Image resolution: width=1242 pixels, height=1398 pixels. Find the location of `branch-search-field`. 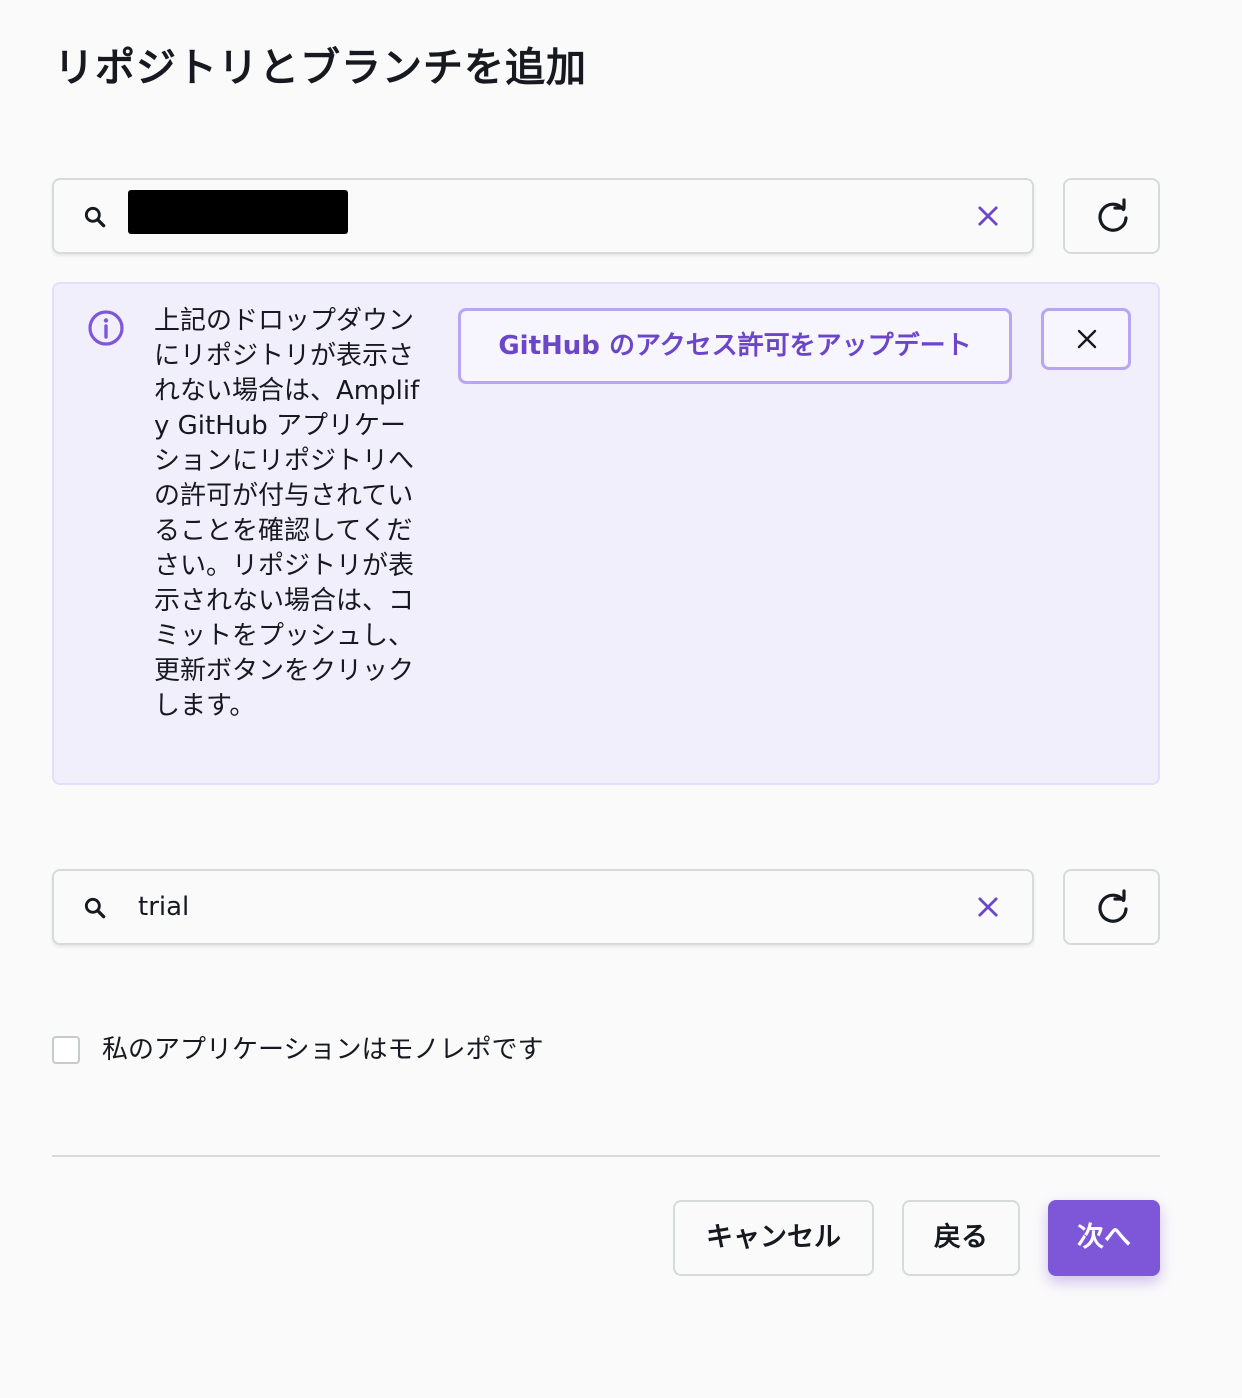

branch-search-field is located at coordinates (543, 907).